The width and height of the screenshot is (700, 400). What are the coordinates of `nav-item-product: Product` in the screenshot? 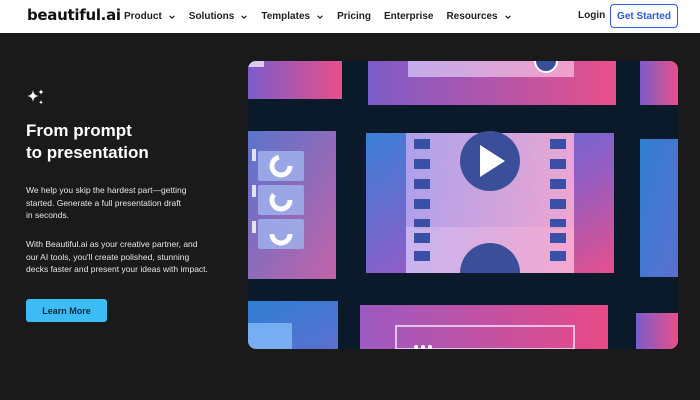 It's located at (150, 16).